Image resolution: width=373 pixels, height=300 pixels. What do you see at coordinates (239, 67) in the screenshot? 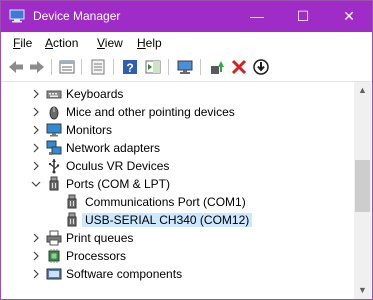
I see `uninstall-icon` at bounding box center [239, 67].